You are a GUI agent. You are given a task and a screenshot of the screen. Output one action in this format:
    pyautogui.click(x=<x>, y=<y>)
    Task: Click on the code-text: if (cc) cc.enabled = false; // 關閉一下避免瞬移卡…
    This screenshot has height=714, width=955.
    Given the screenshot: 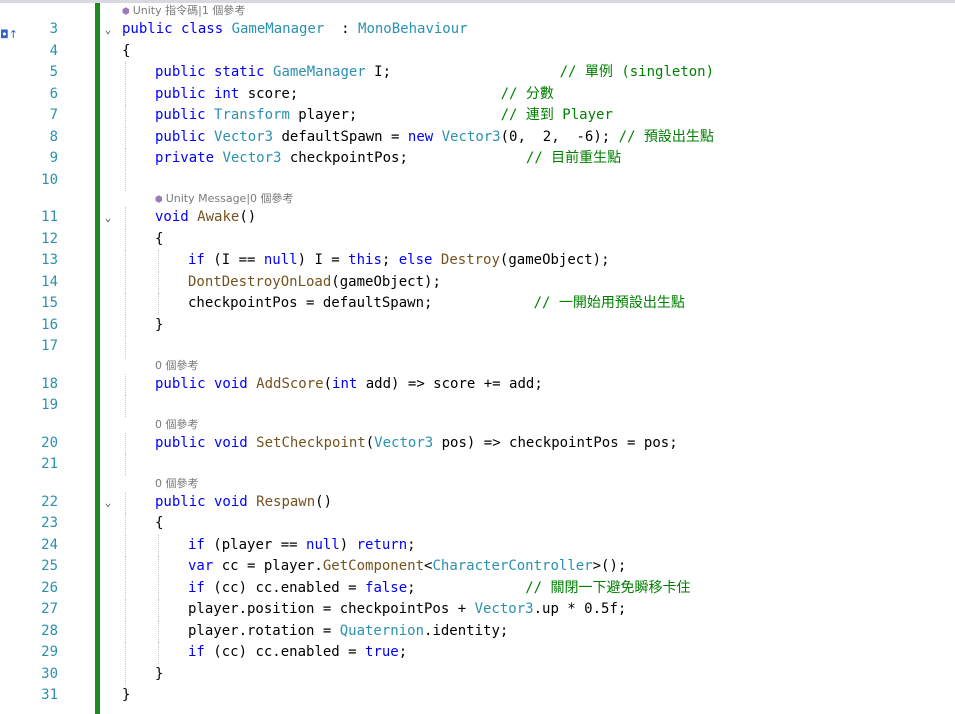 What is the action you would take?
    pyautogui.click(x=439, y=589)
    